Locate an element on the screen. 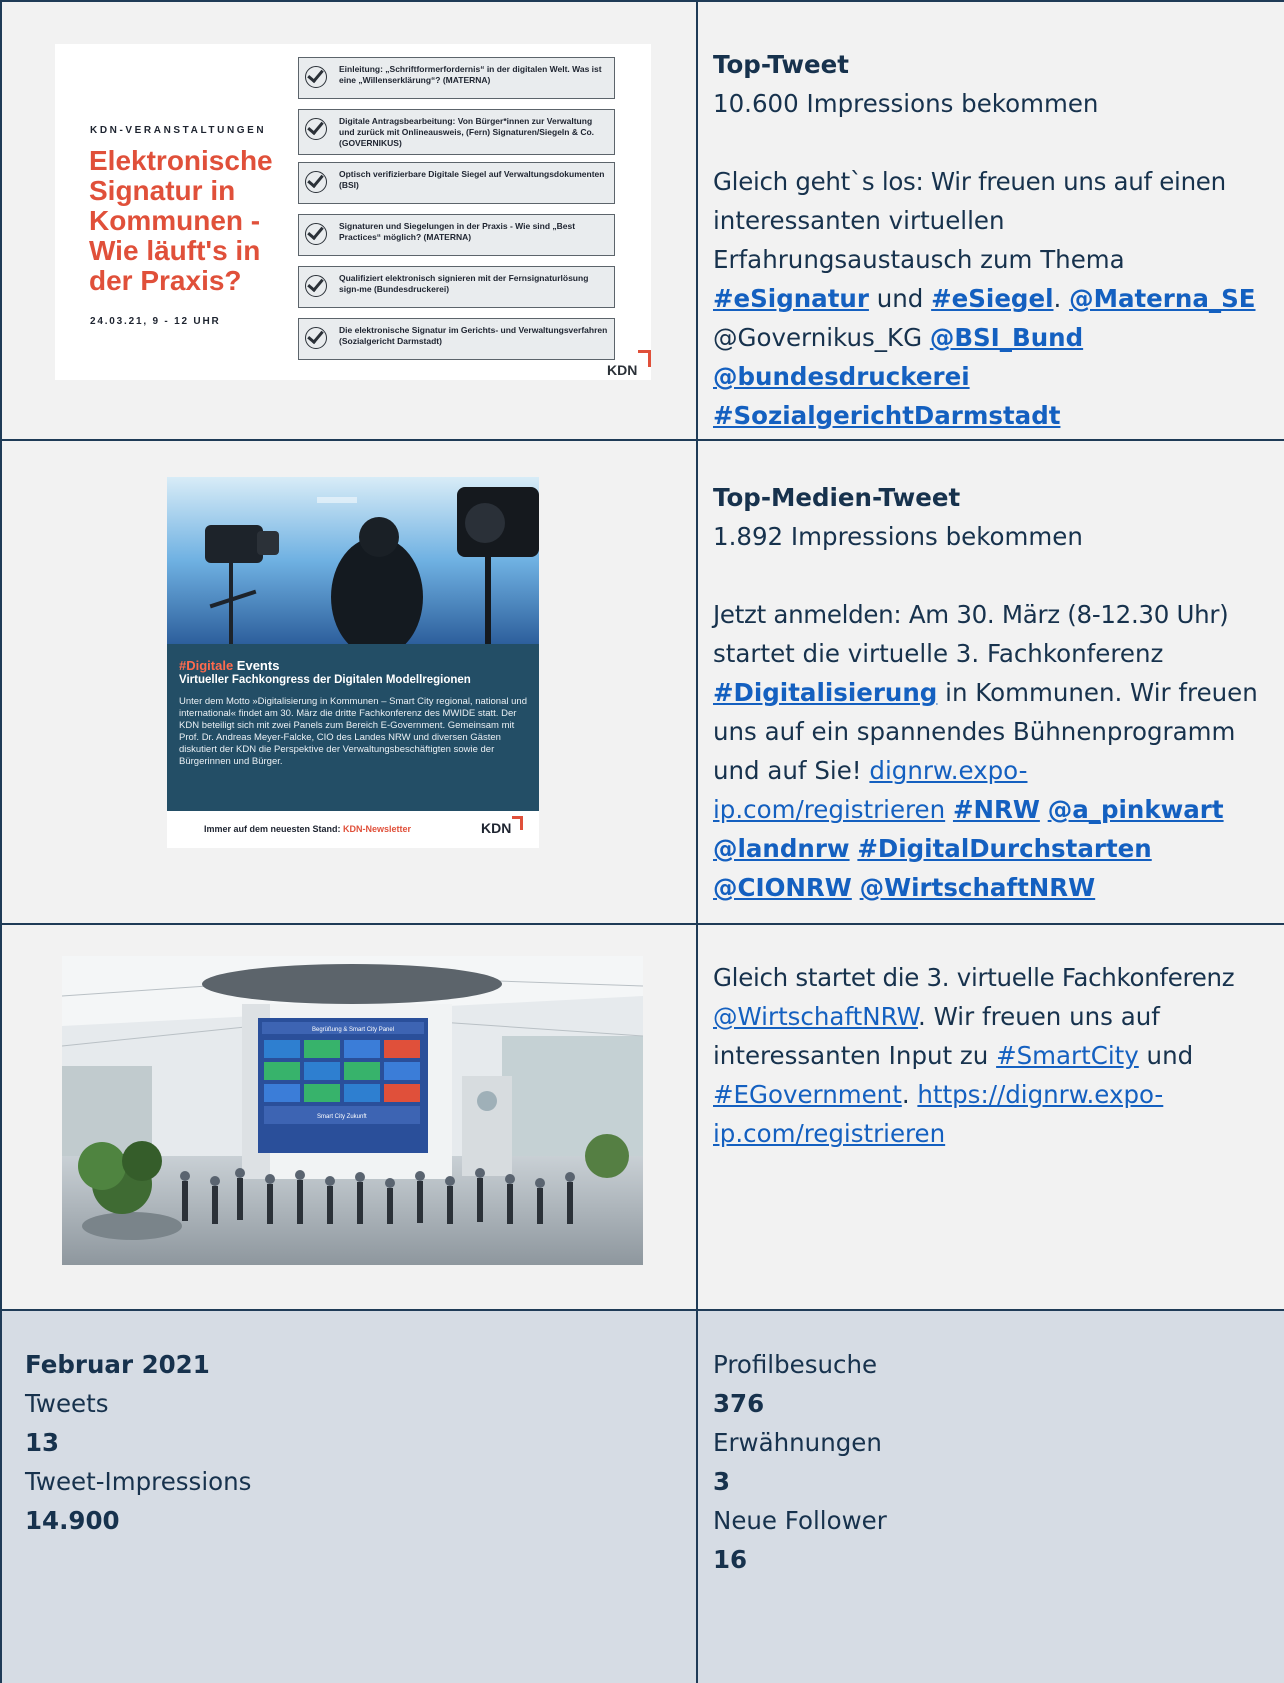  table-border-middle is located at coordinates (697, 841).